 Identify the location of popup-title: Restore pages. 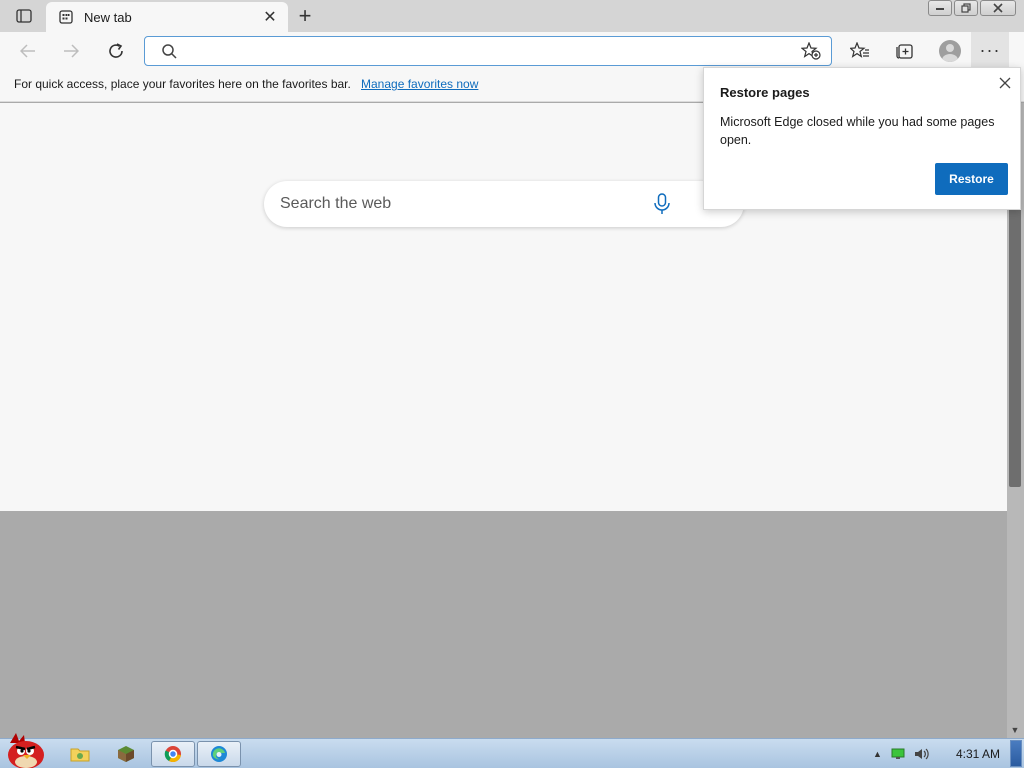
(765, 92).